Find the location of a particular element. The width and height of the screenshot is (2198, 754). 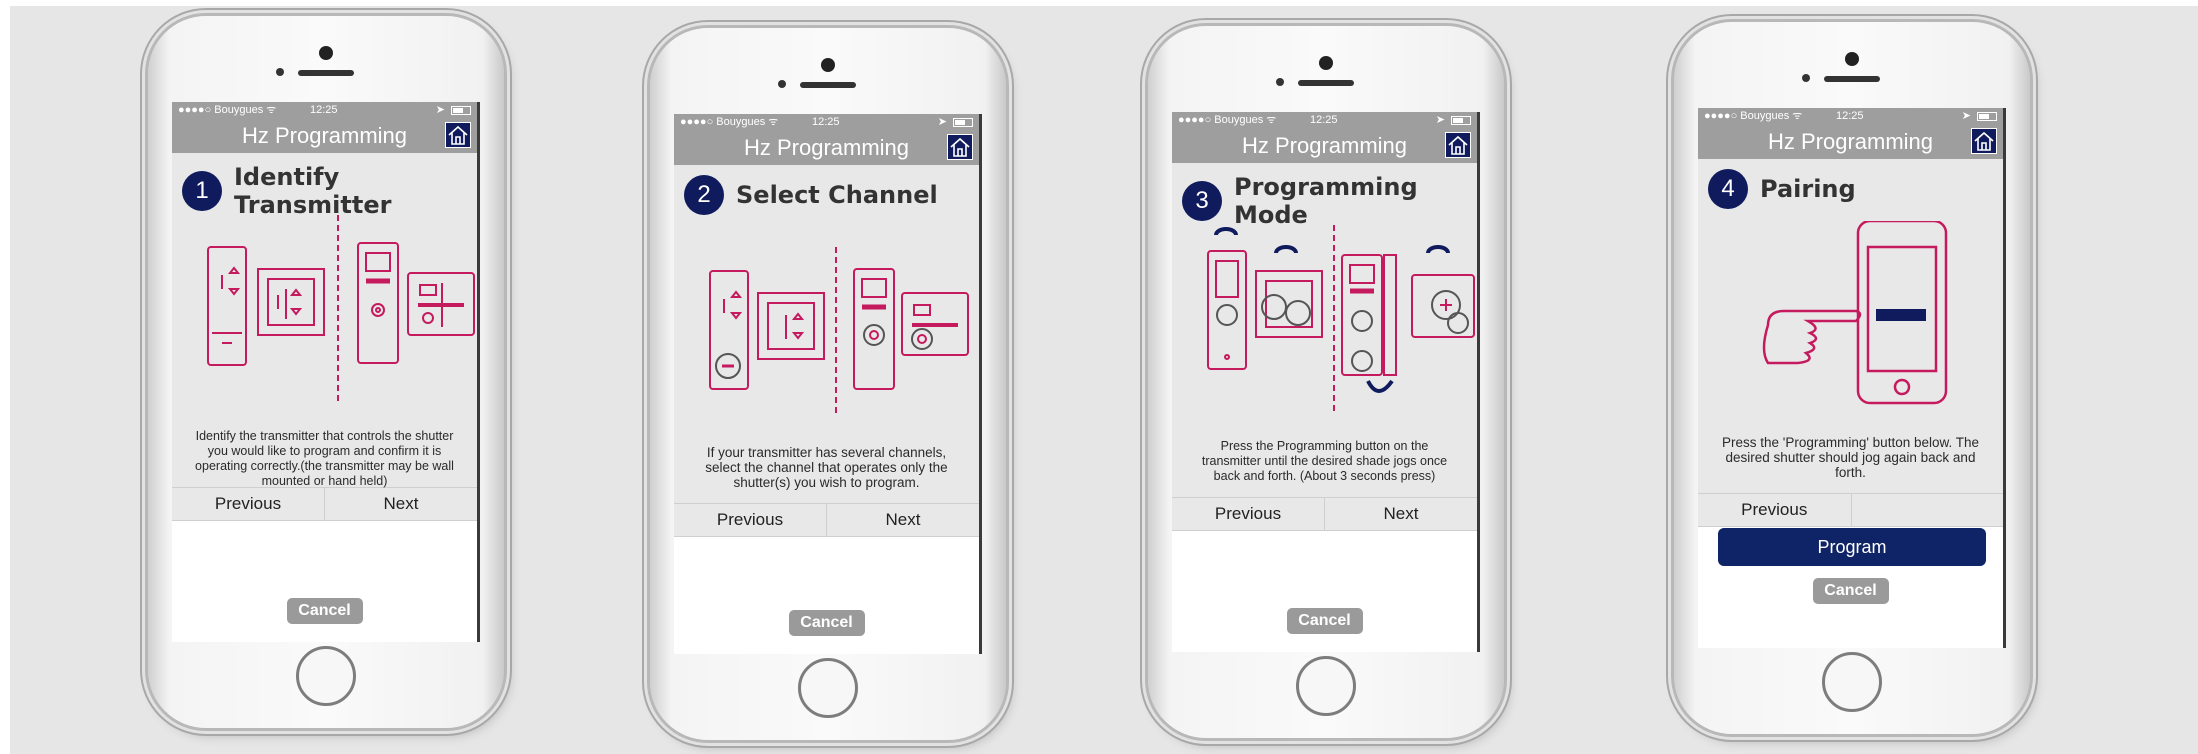

step-content: 2 Select Channel is located at coordinates (826, 300).